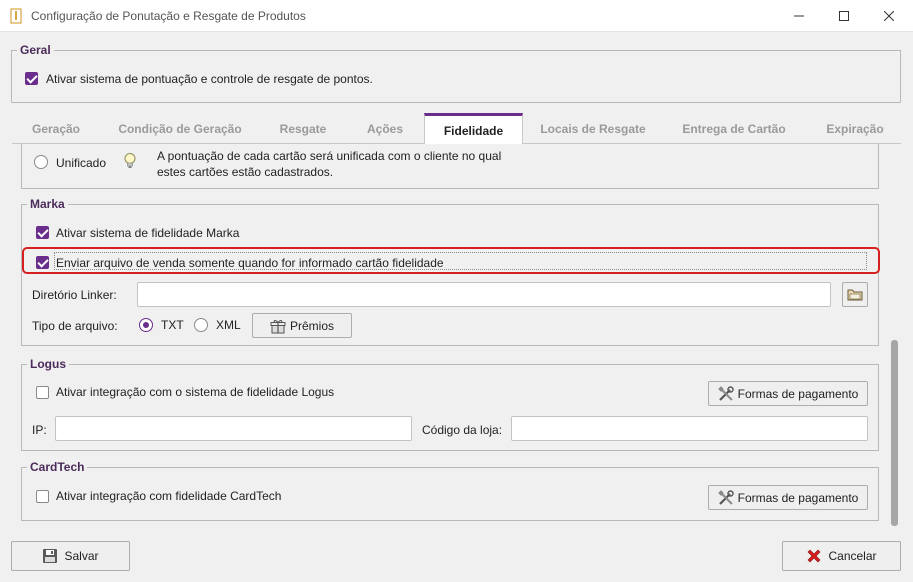  I want to click on save-button: Salvar, so click(70, 556).